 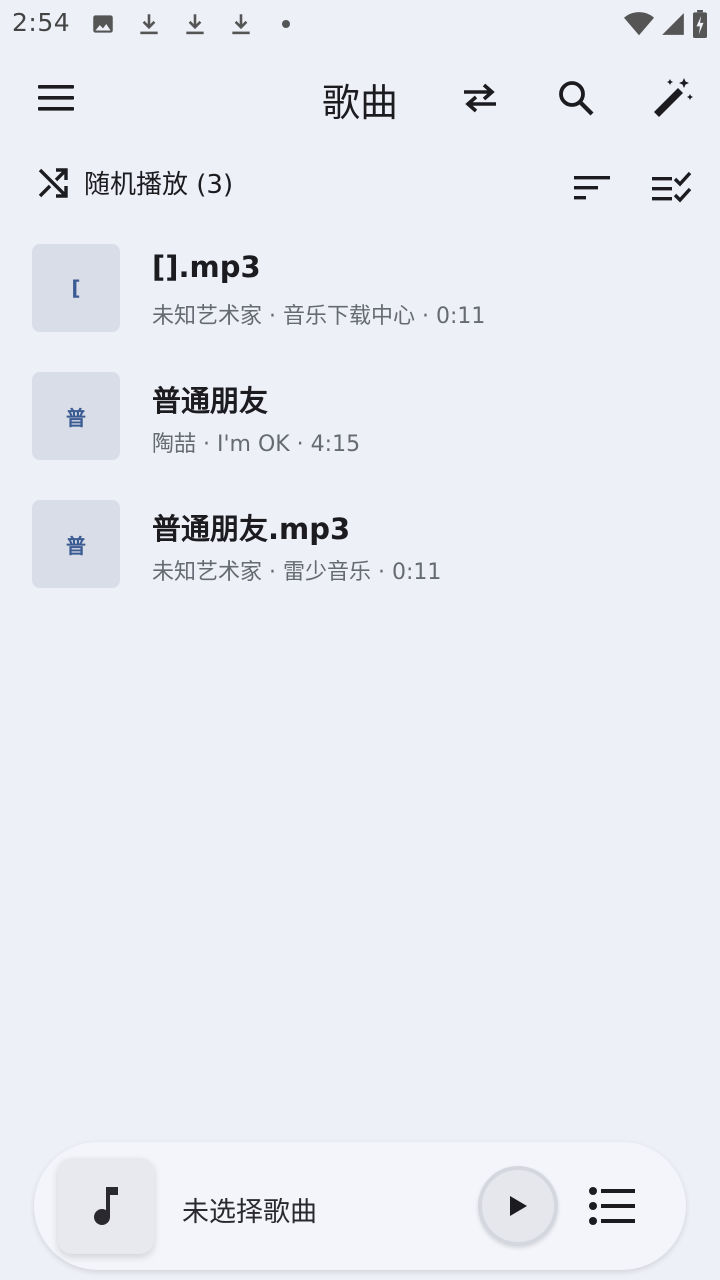 I want to click on queue-button, so click(x=612, y=1206).